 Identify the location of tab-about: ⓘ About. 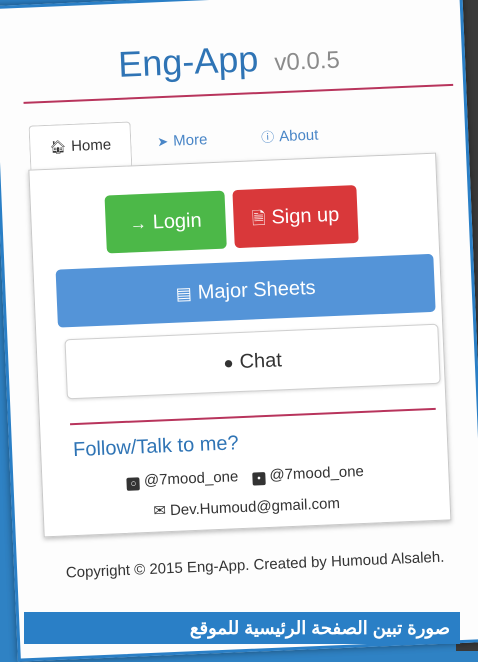
(289, 137).